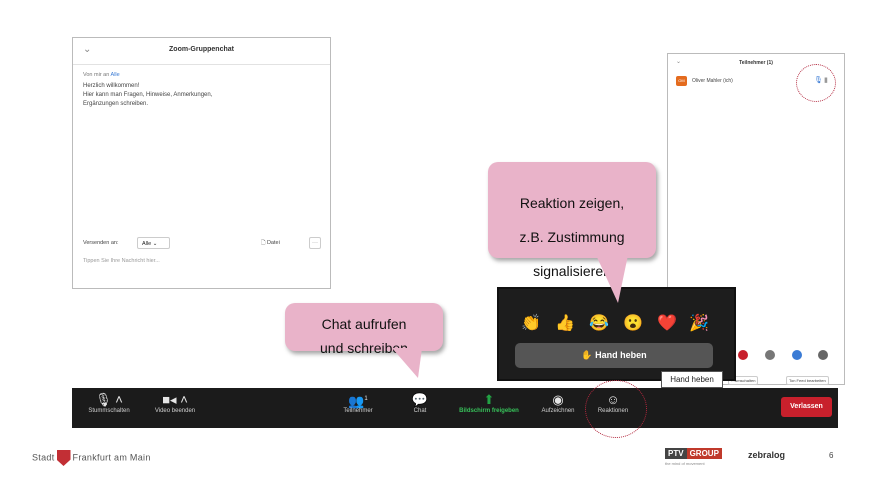 The height and width of the screenshot is (483, 870). I want to click on thumbs-up-emoji: 👍, so click(565, 323).